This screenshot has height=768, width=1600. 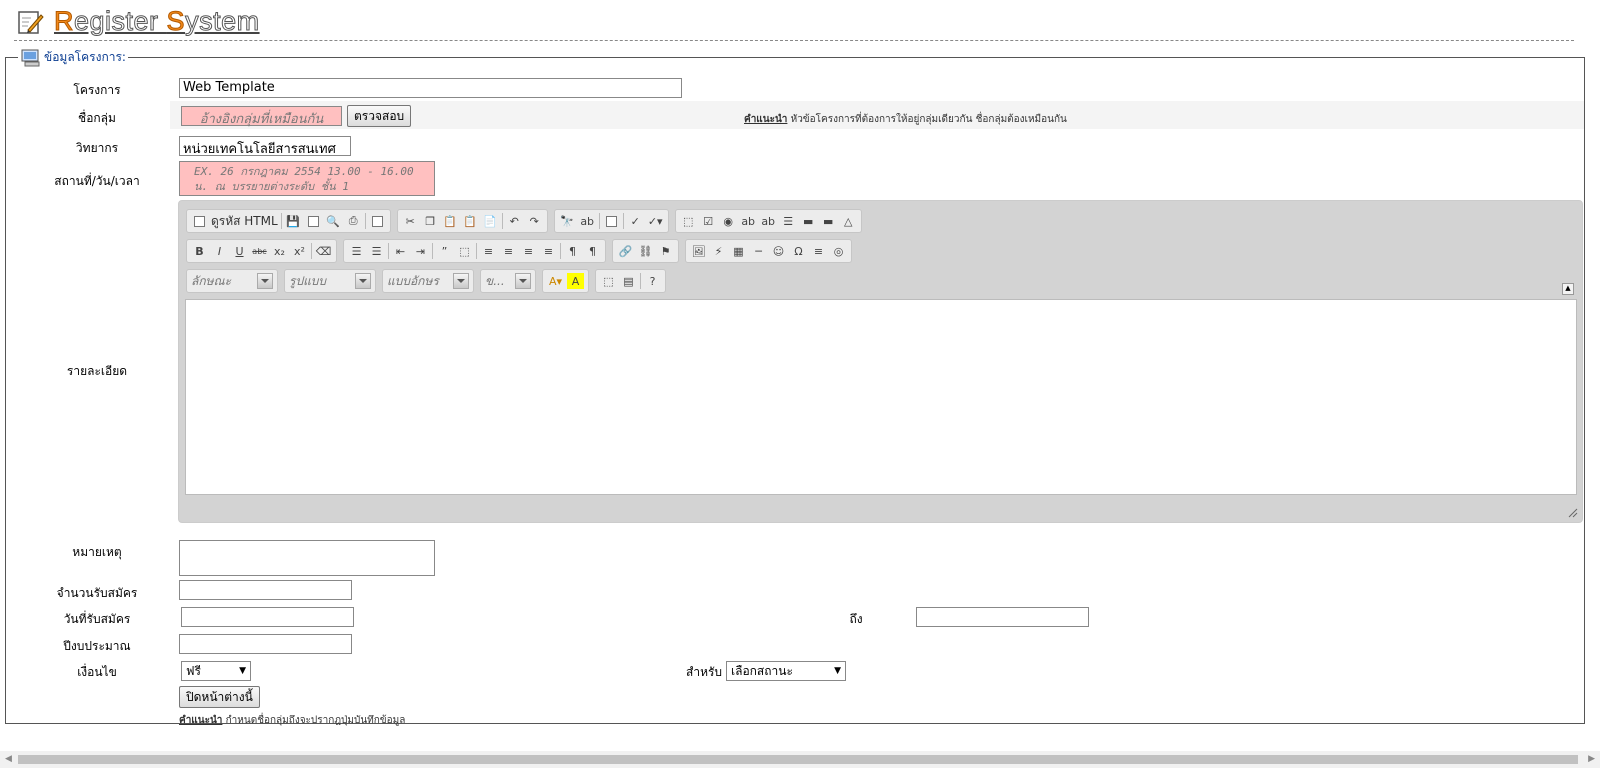 What do you see at coordinates (420, 251) in the screenshot?
I see `indent-icon: ⇥` at bounding box center [420, 251].